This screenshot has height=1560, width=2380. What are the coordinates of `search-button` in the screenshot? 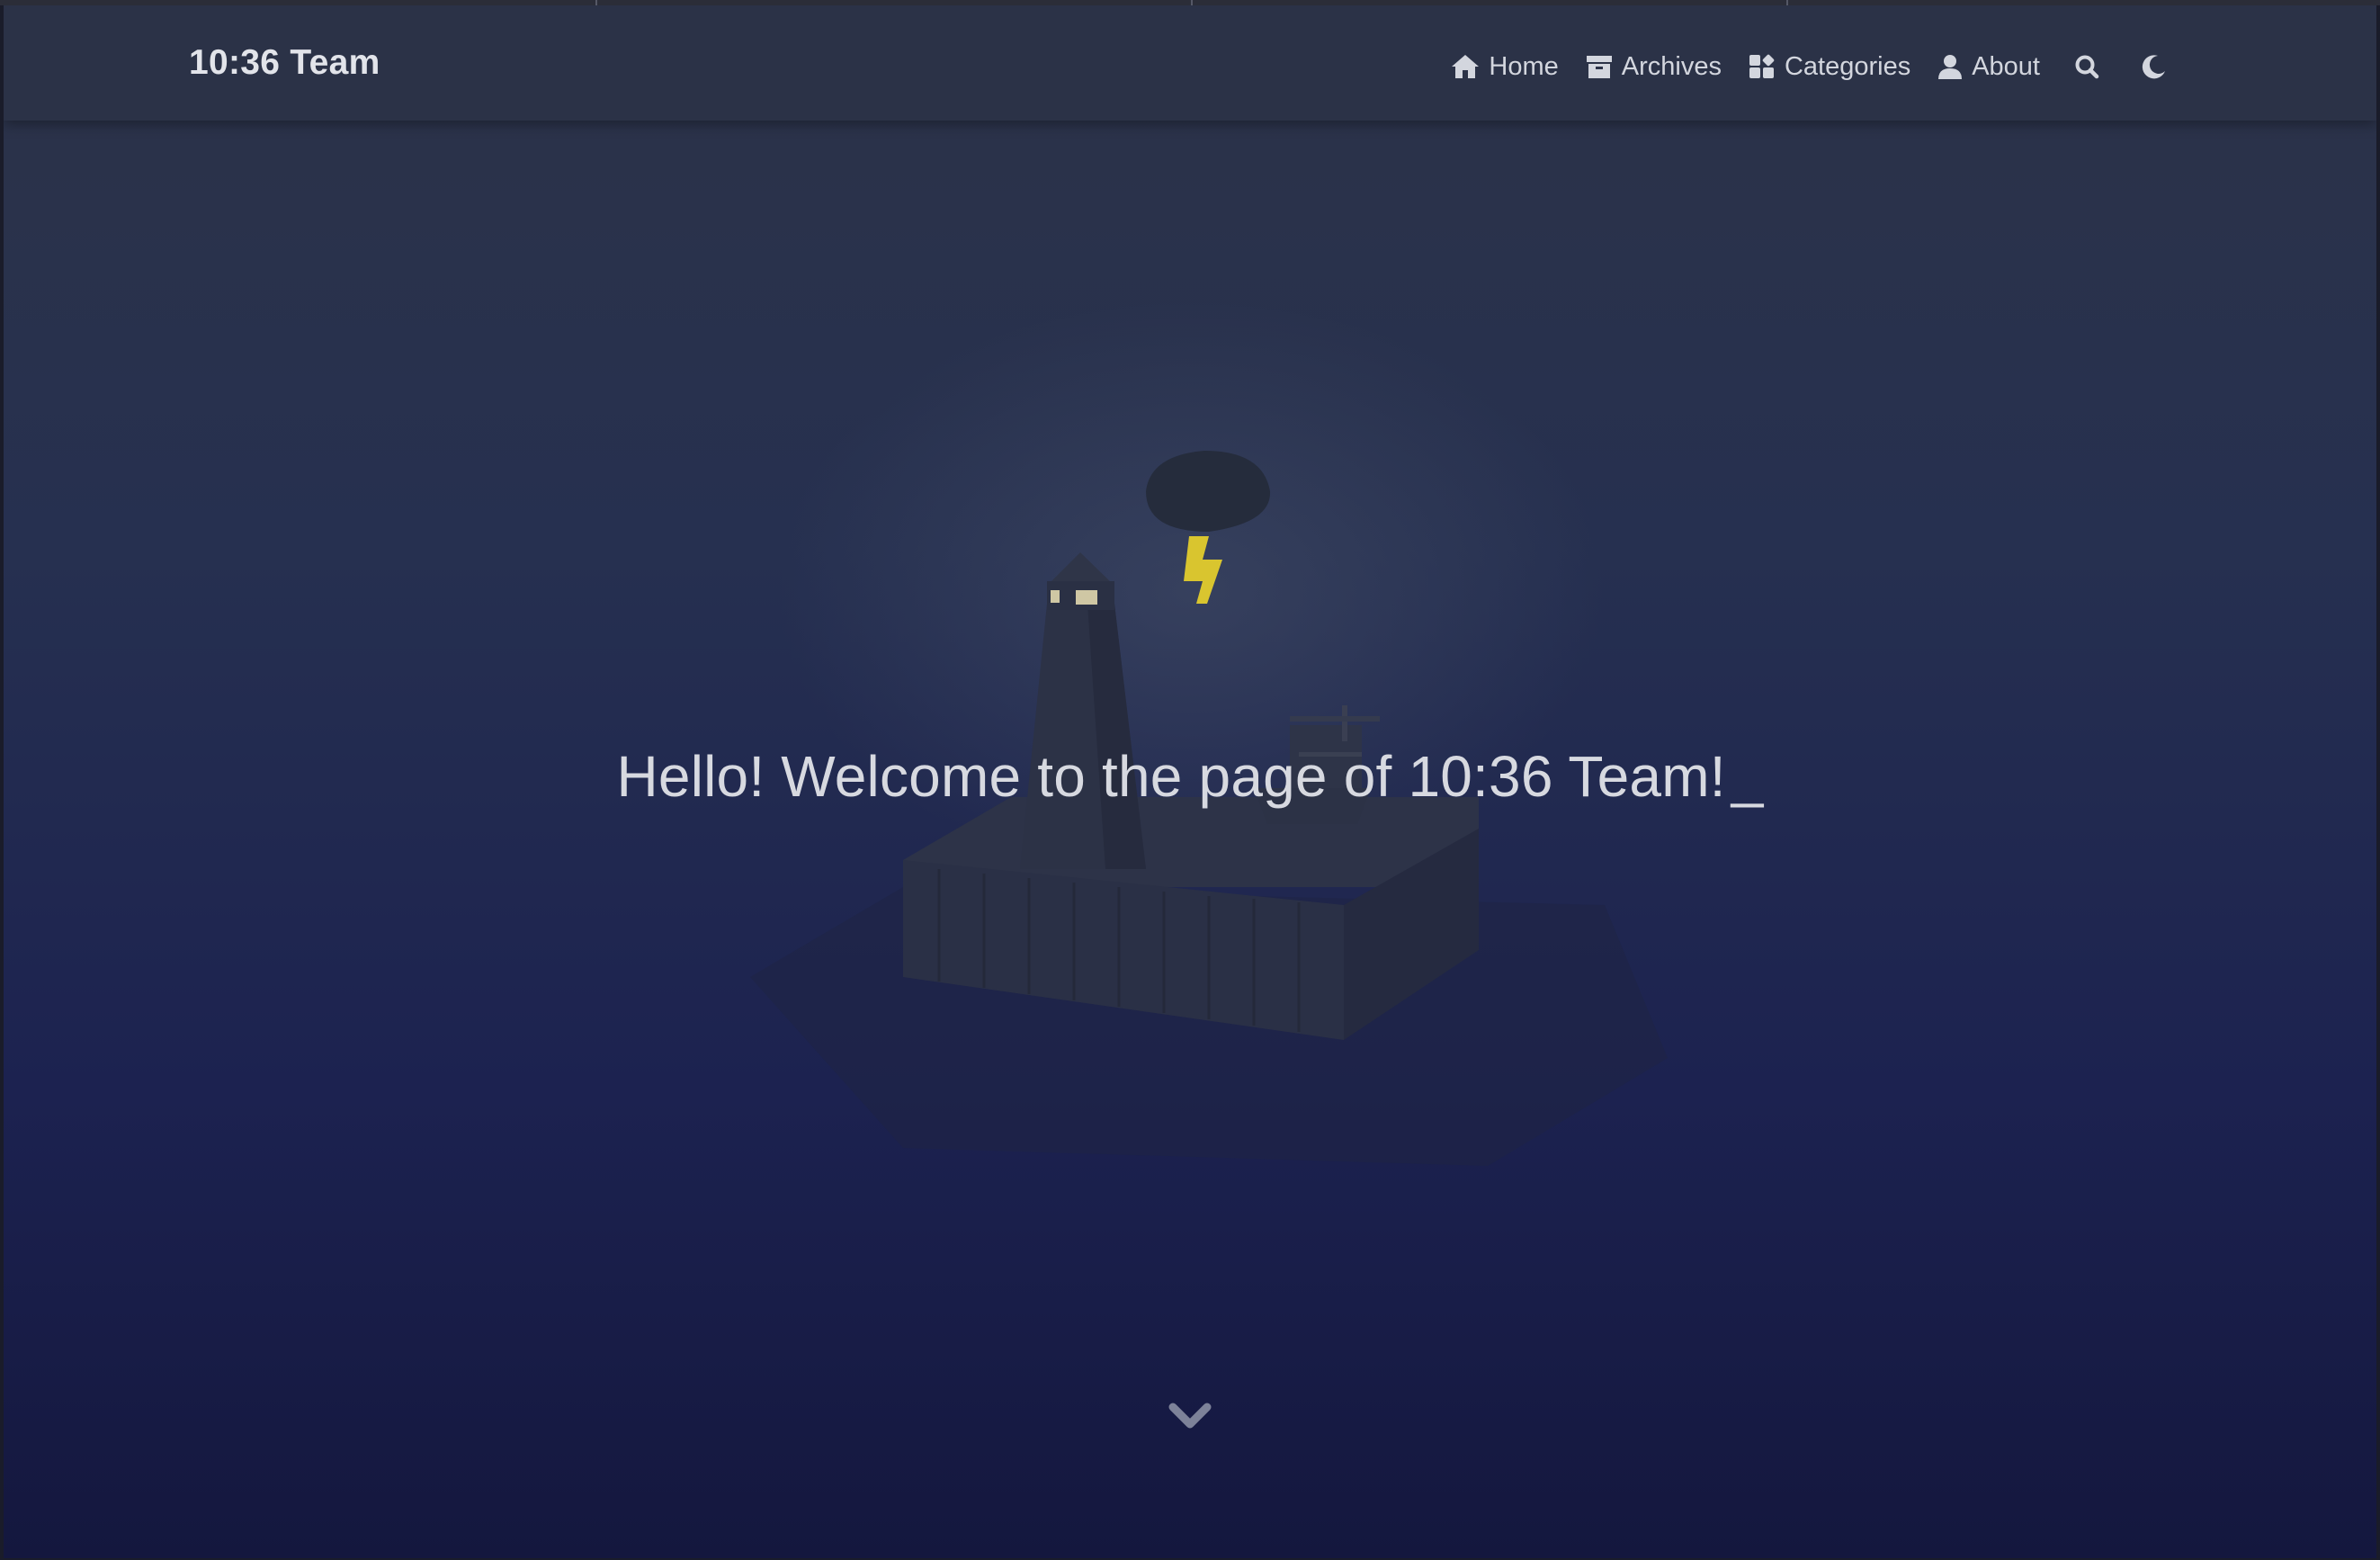 It's located at (2087, 67).